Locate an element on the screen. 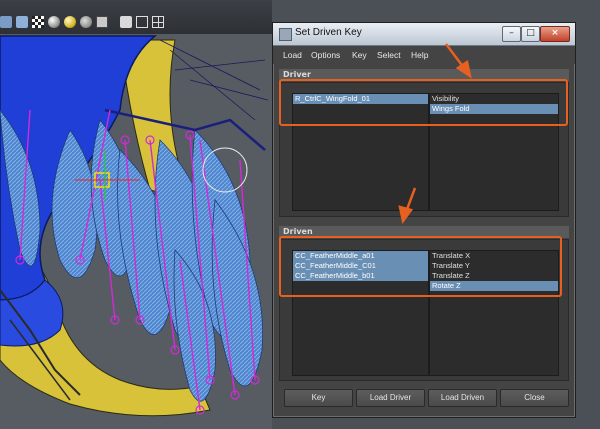 This screenshot has width=600, height=429. callout-arrows is located at coordinates (435, 133).